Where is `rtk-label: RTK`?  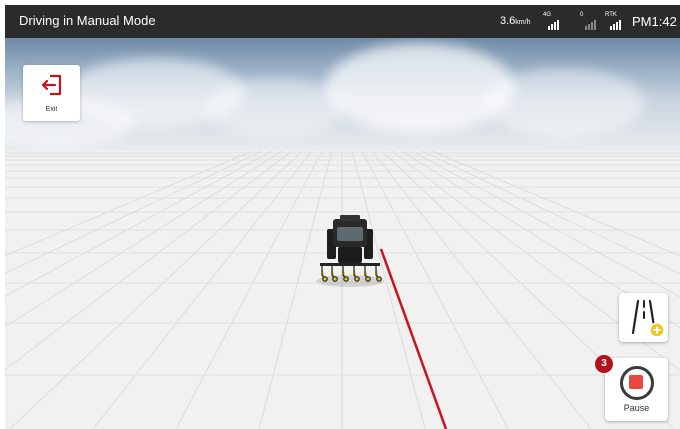
rtk-label: RTK is located at coordinates (611, 15).